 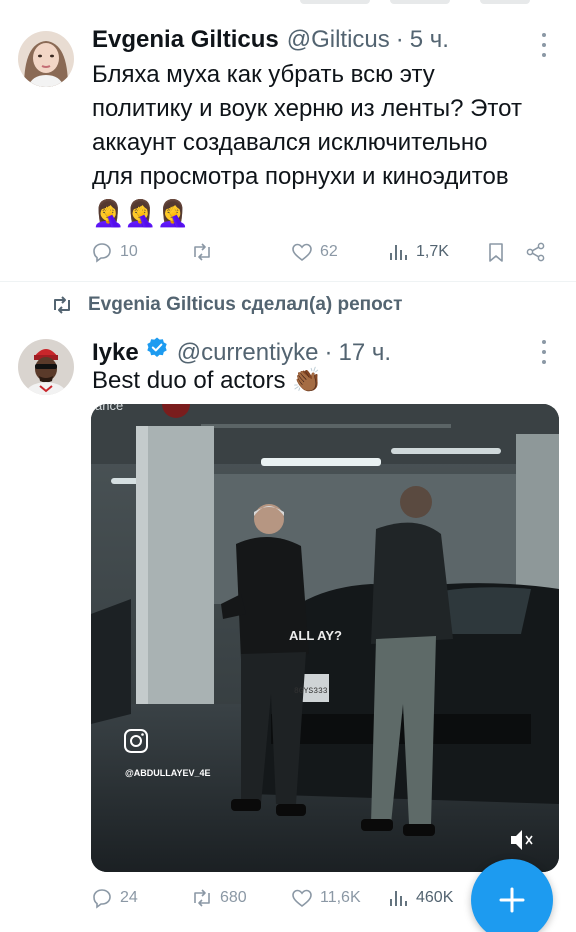 I want to click on author-handle: @Gilticus, so click(x=338, y=40).